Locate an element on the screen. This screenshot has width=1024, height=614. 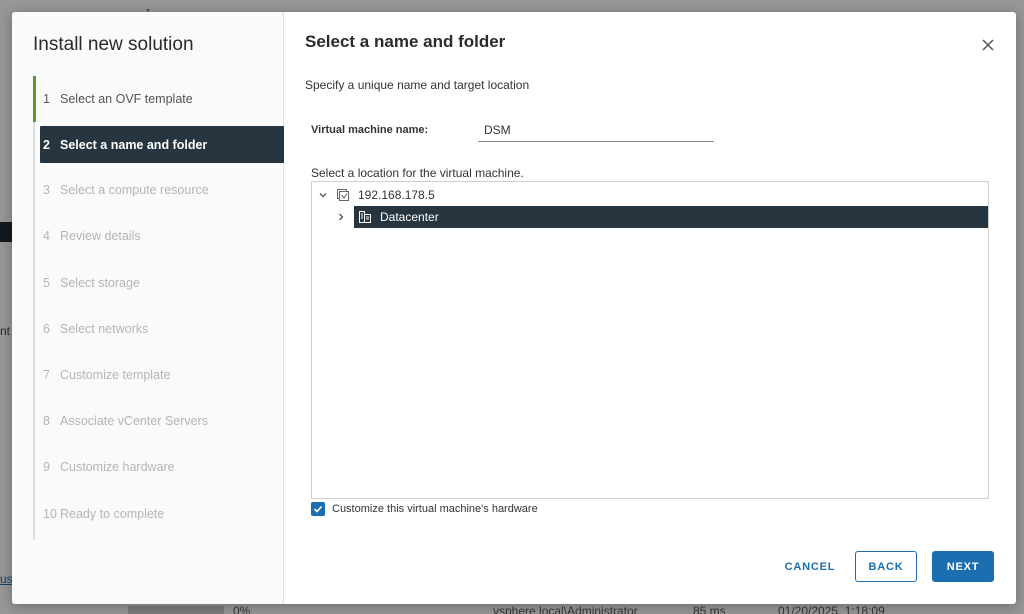
step-label: Ready to complete is located at coordinates (112, 513).